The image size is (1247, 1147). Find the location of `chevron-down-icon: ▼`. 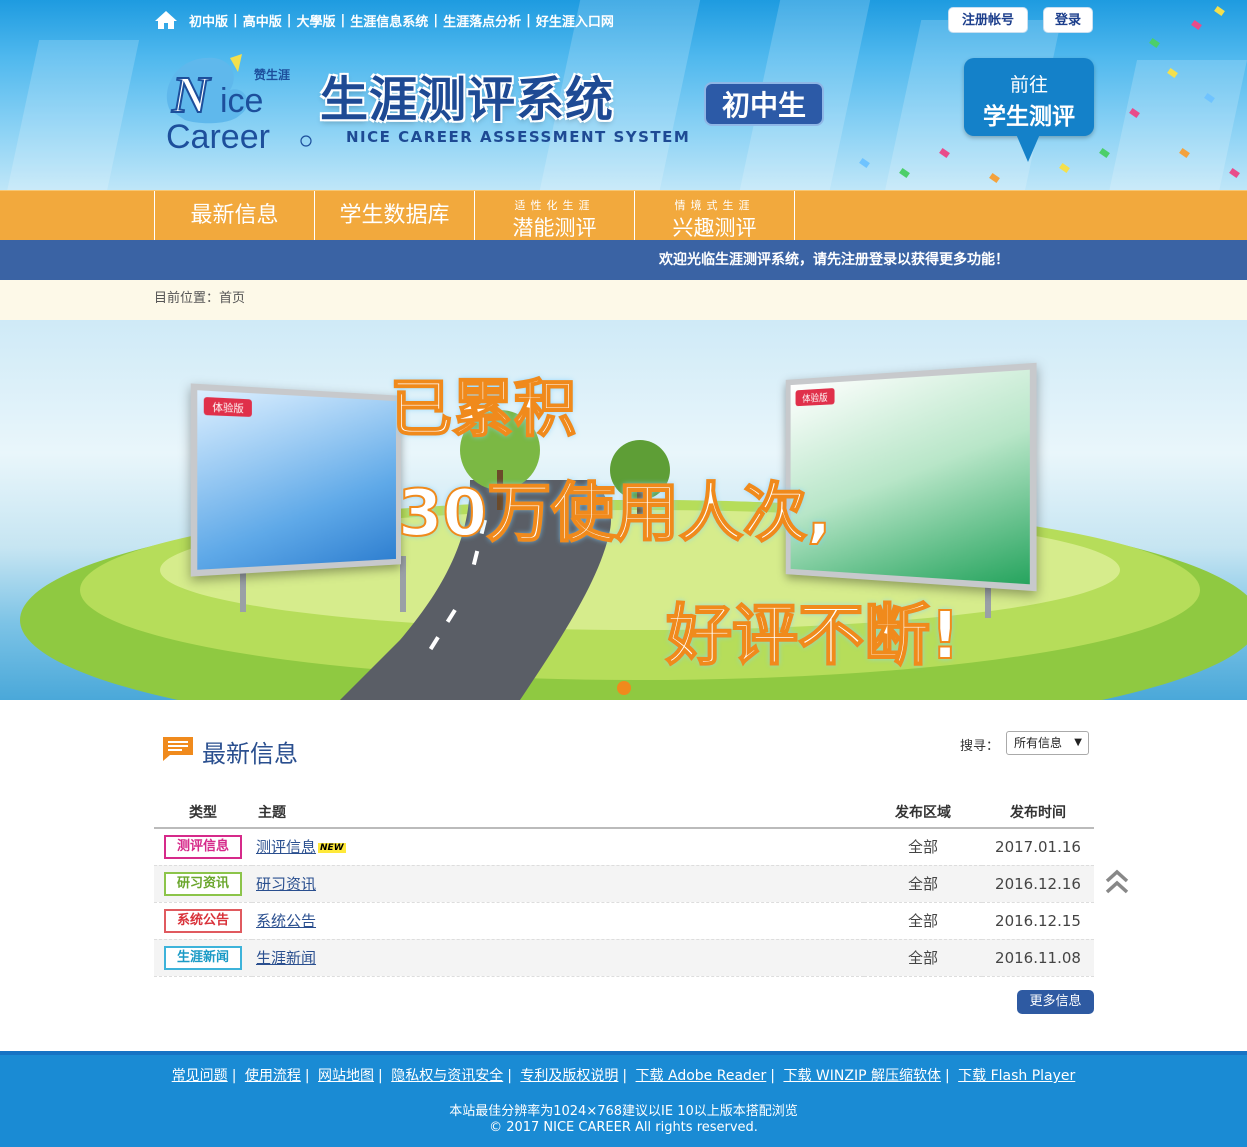

chevron-down-icon: ▼ is located at coordinates (1078, 742).